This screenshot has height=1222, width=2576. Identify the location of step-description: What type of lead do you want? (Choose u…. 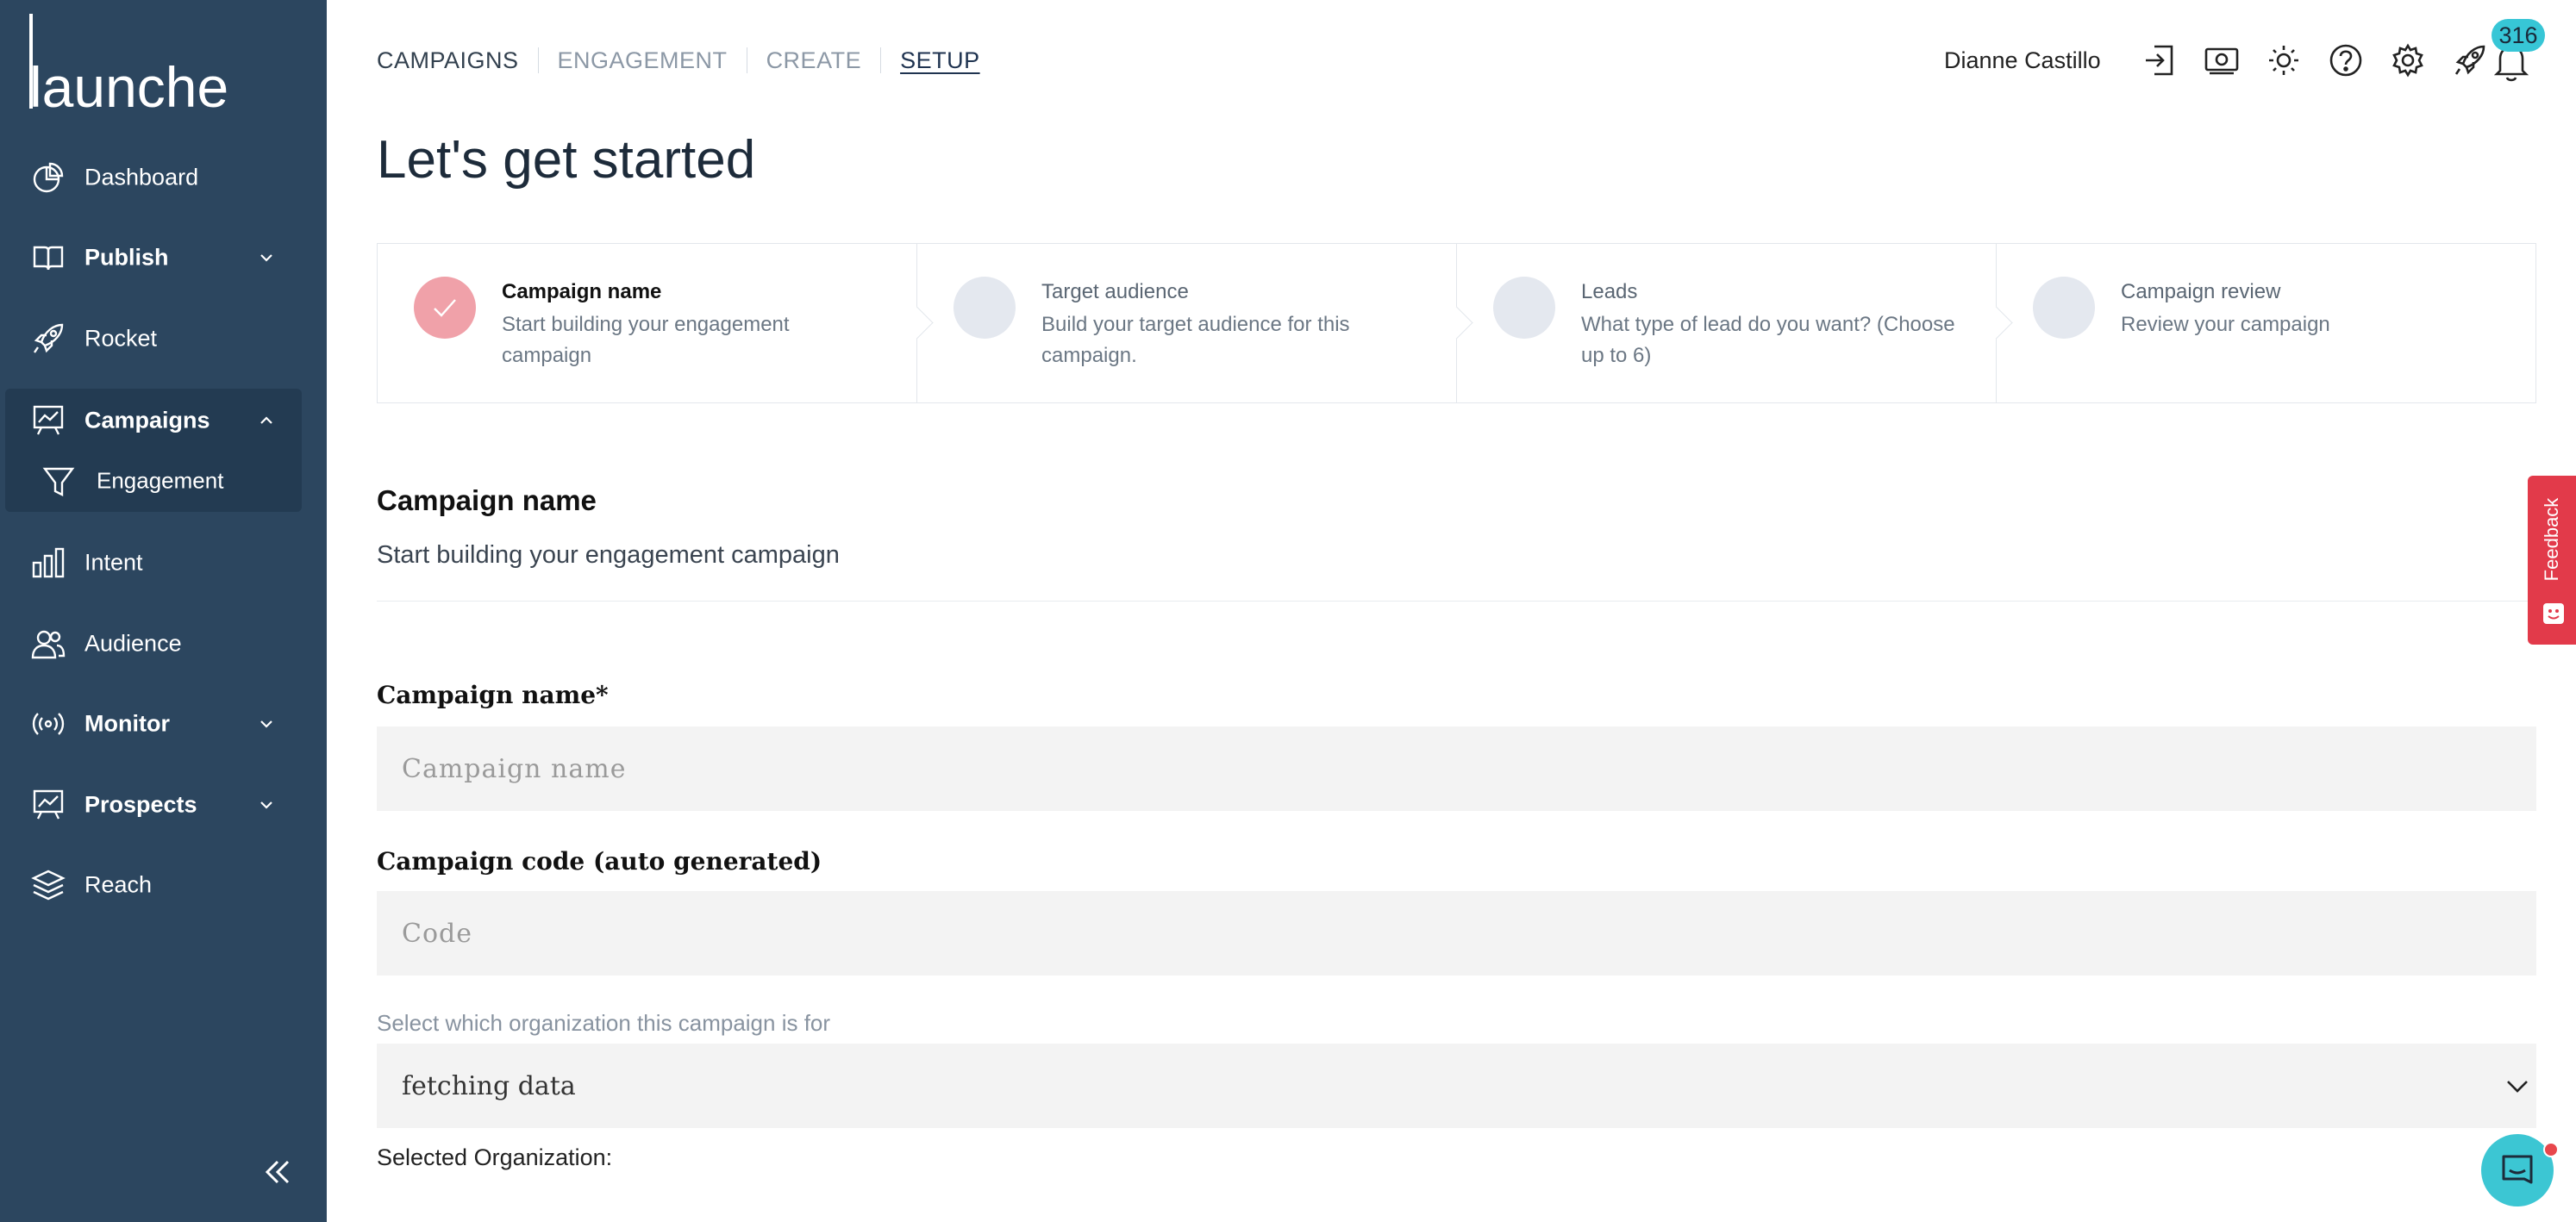
(1768, 340).